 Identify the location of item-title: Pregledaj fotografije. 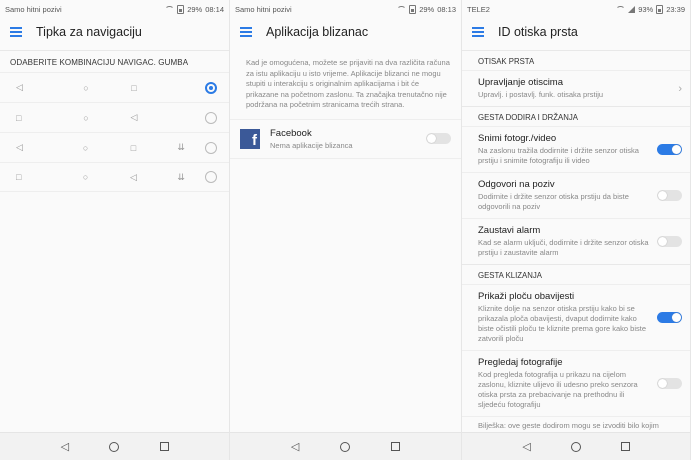
(520, 362).